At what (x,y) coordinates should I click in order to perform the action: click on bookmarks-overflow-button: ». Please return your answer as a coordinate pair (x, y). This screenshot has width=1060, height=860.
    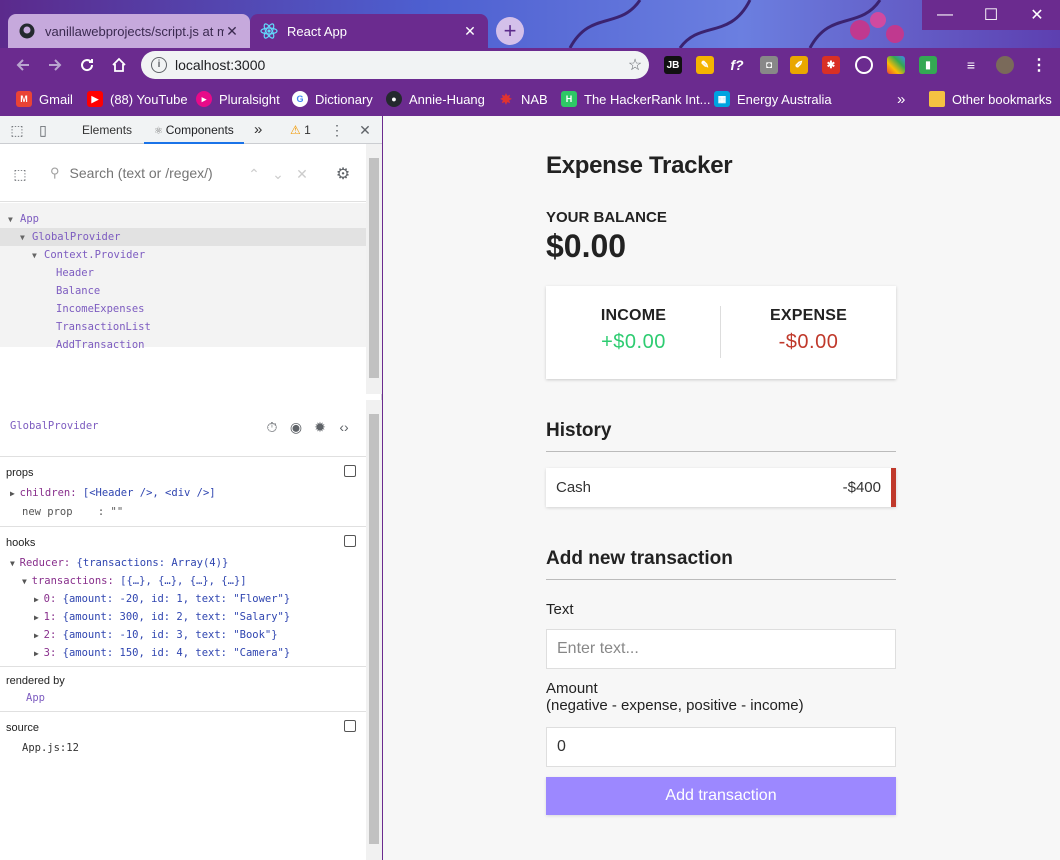
    Looking at the image, I should click on (901, 99).